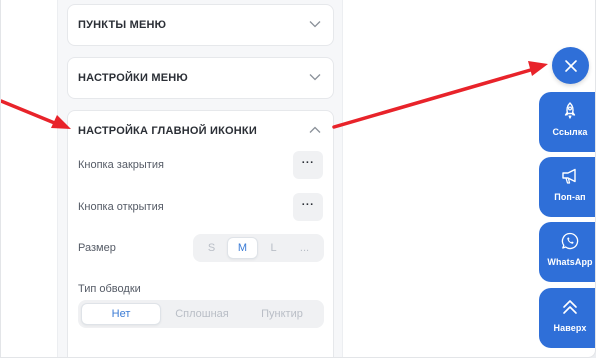  Describe the element at coordinates (567, 318) in the screenshot. I see `widget-scroll-top-button: Наверх` at that location.